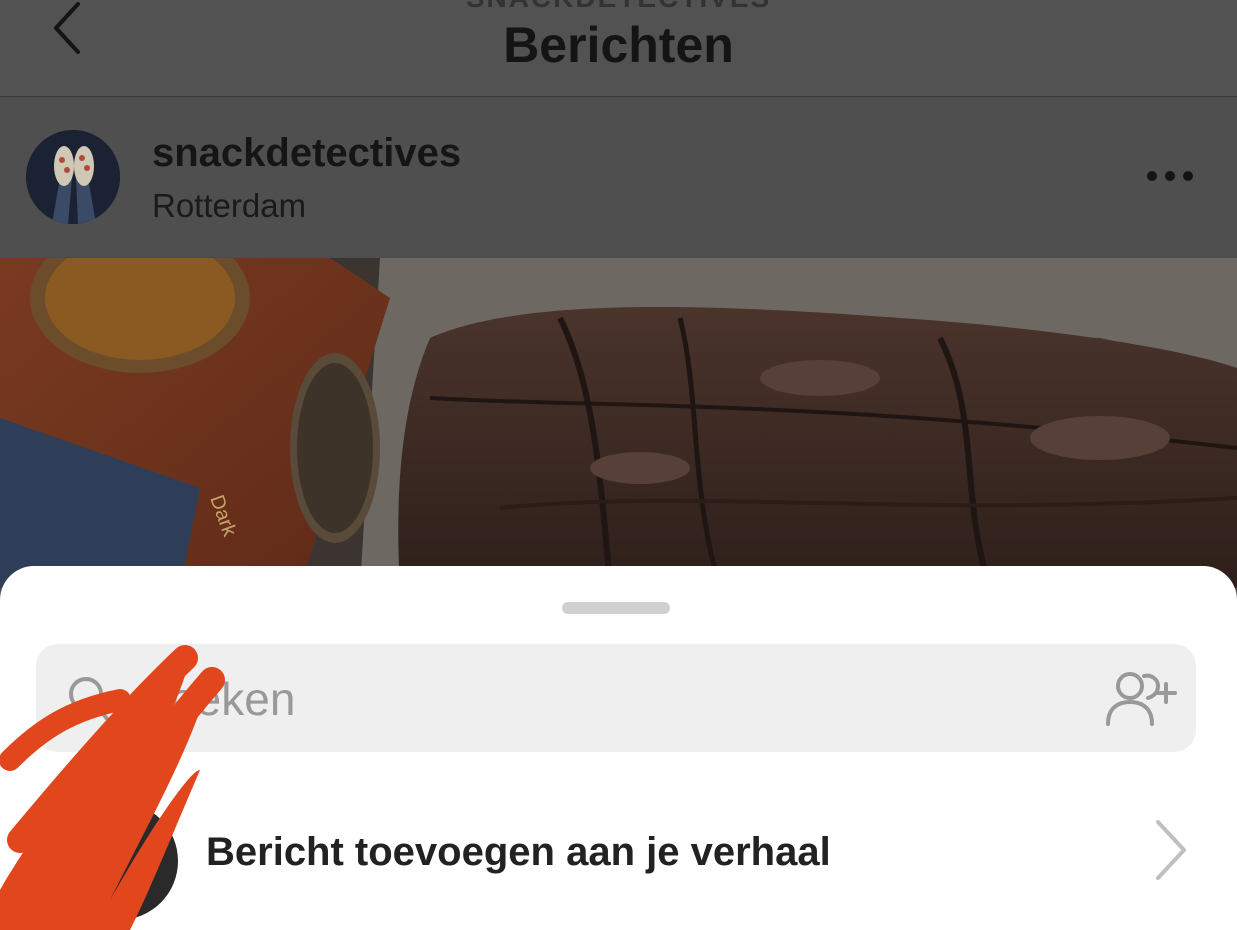 The width and height of the screenshot is (1237, 930). I want to click on search-icon, so click(89, 699).